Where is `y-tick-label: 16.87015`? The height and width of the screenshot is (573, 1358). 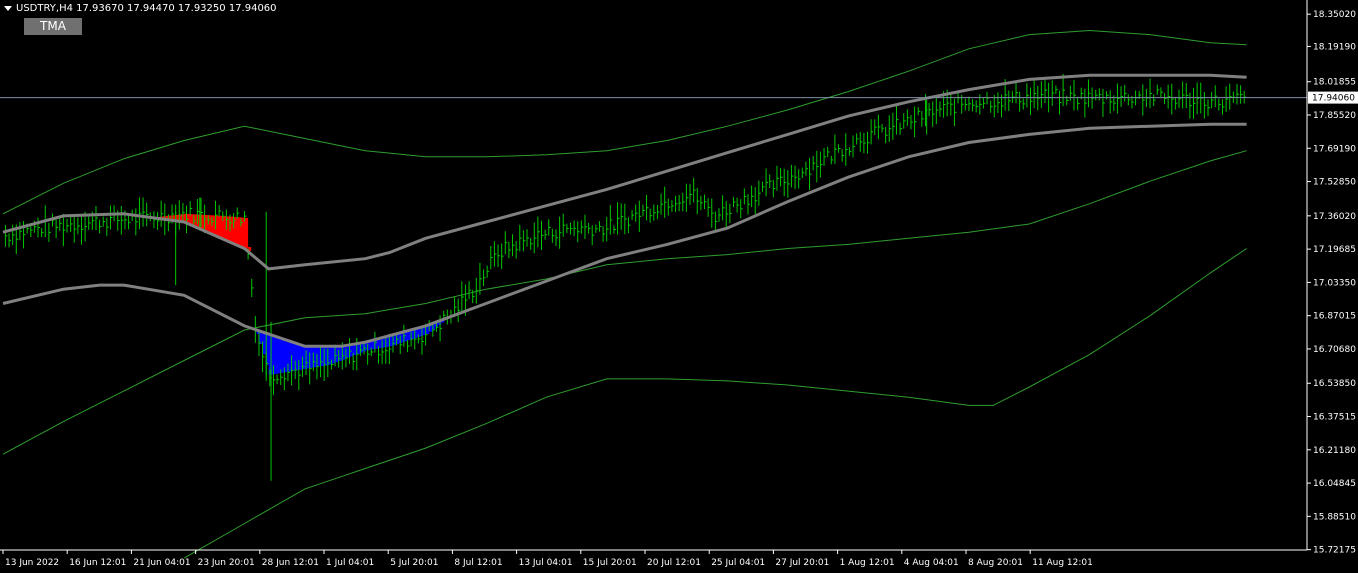 y-tick-label: 16.87015 is located at coordinates (1334, 317).